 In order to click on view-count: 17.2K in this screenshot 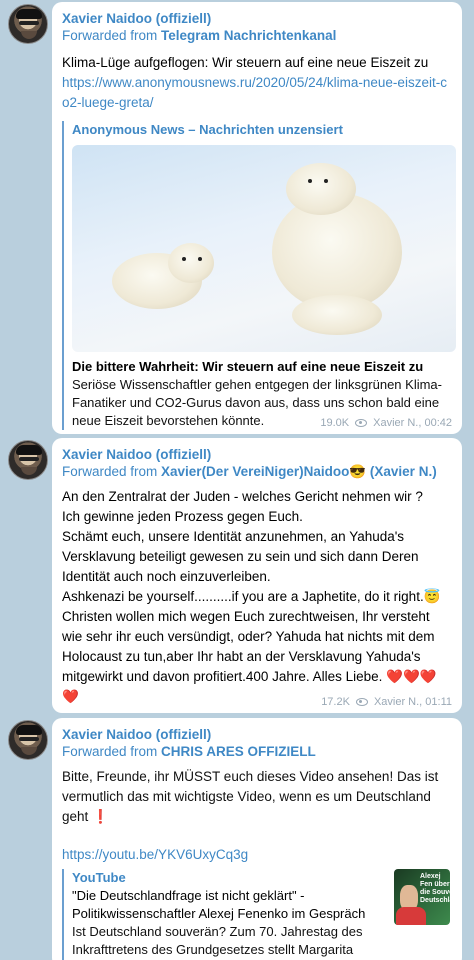, I will do `click(335, 702)`.